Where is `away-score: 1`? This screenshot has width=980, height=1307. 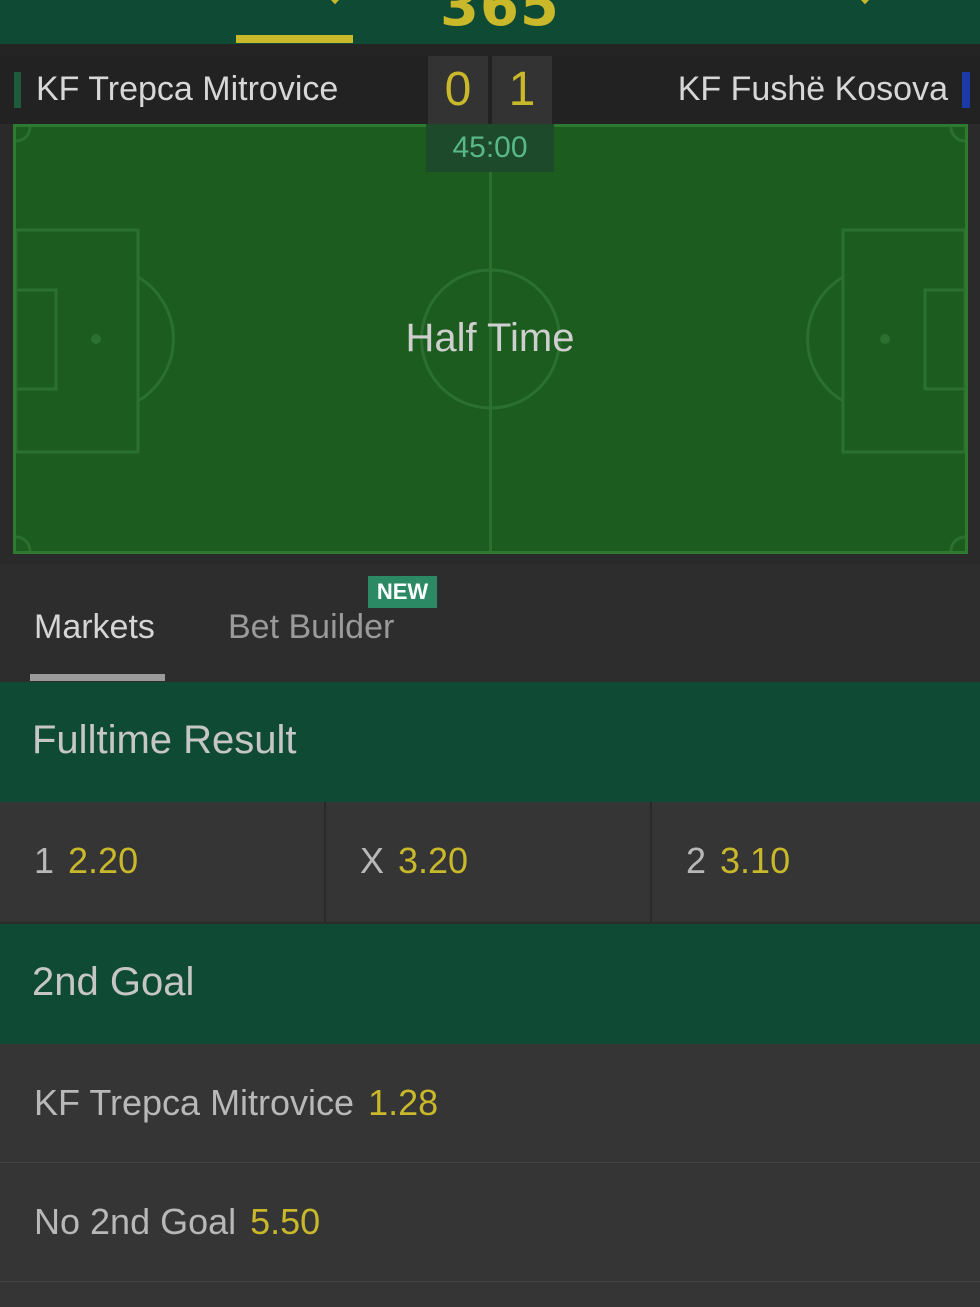
away-score: 1 is located at coordinates (522, 90).